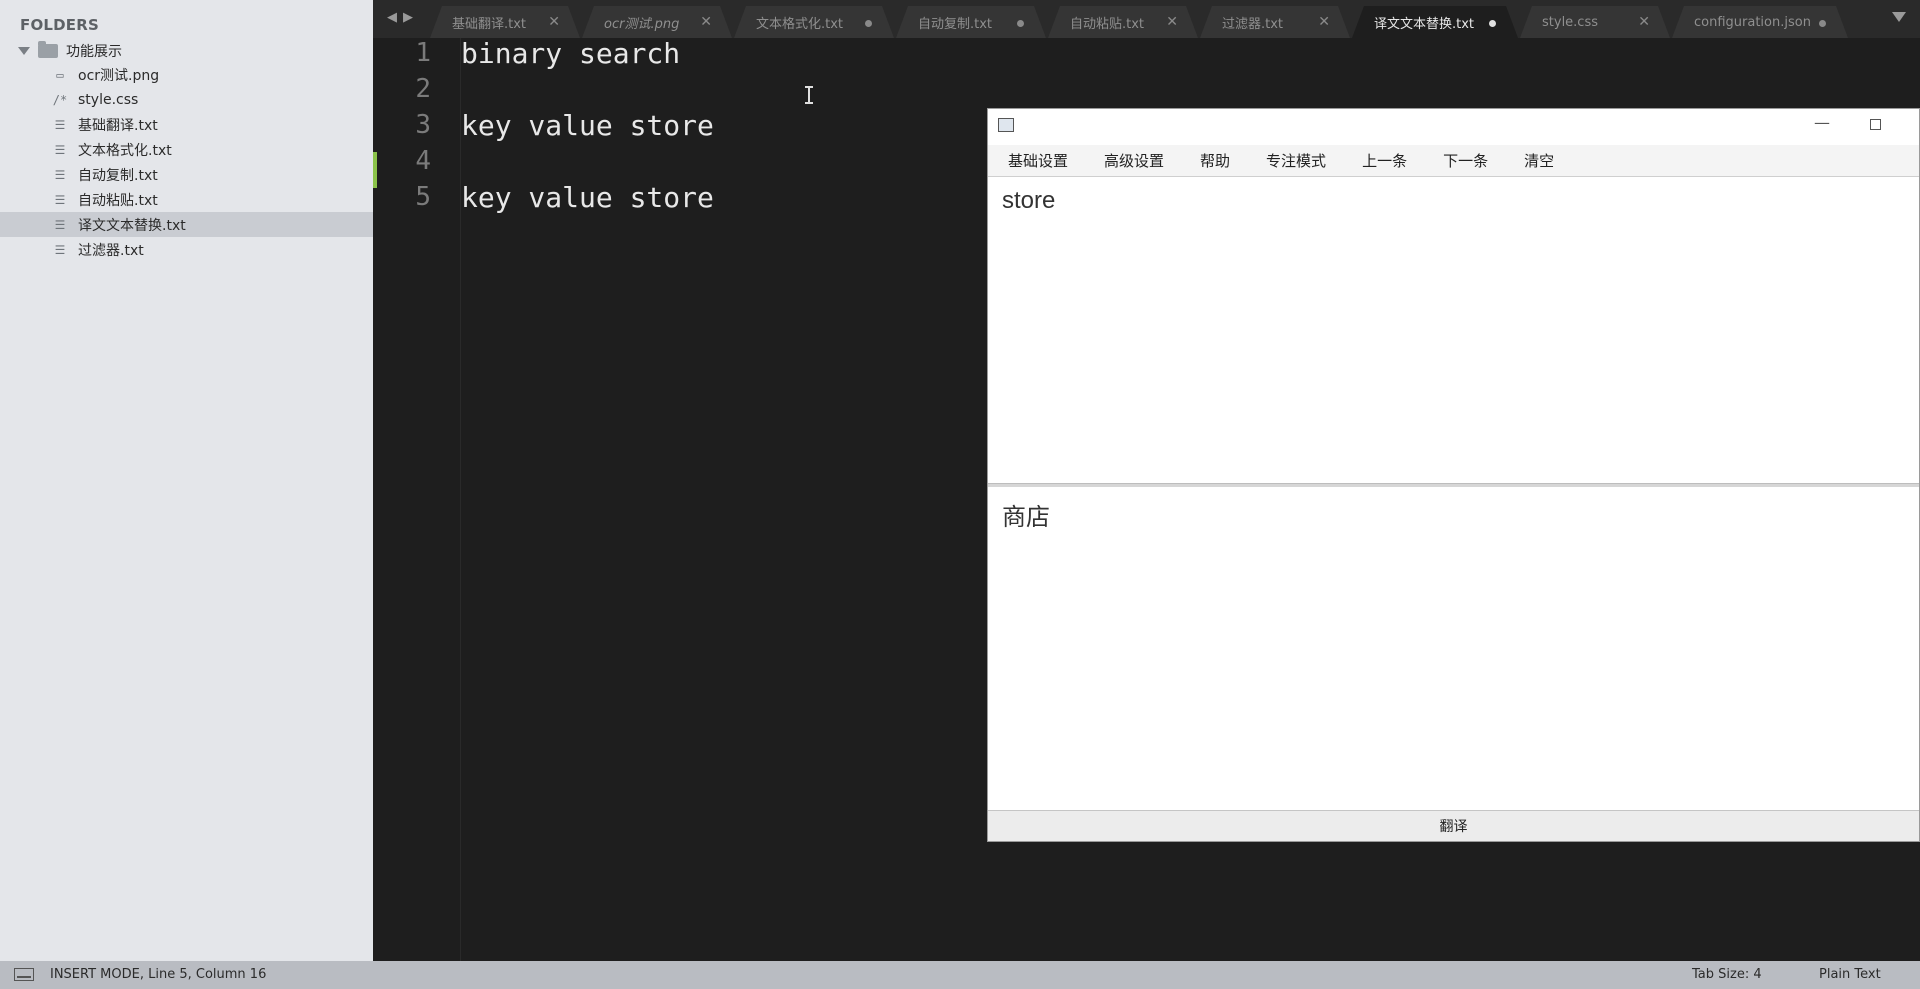 The height and width of the screenshot is (989, 1920). Describe the element at coordinates (809, 95) in the screenshot. I see `text-cursor-icon` at that location.